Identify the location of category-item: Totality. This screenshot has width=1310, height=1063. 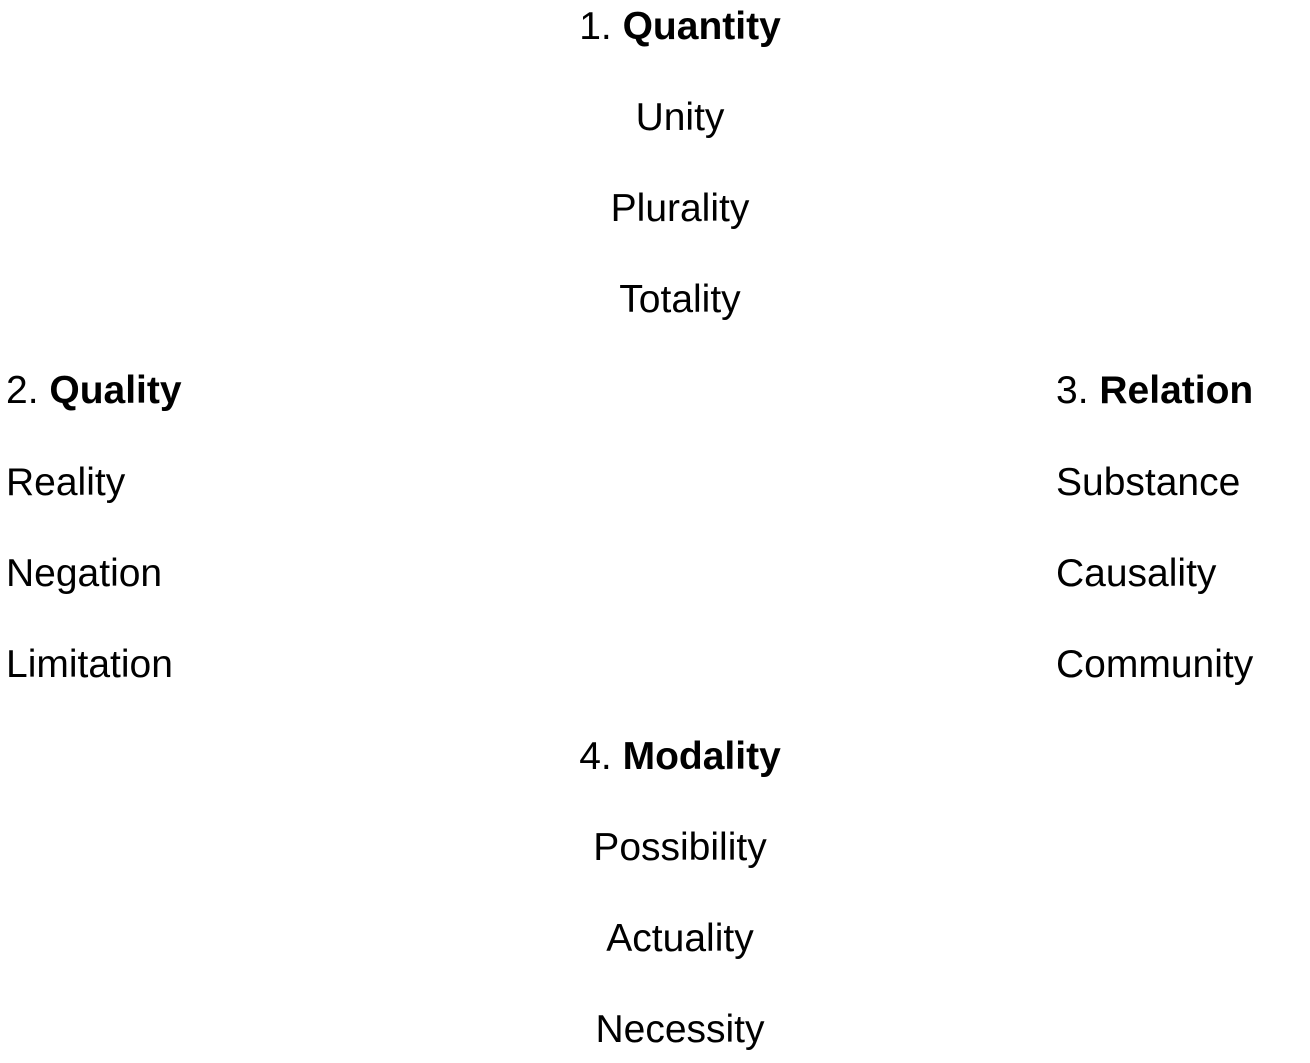
(680, 299).